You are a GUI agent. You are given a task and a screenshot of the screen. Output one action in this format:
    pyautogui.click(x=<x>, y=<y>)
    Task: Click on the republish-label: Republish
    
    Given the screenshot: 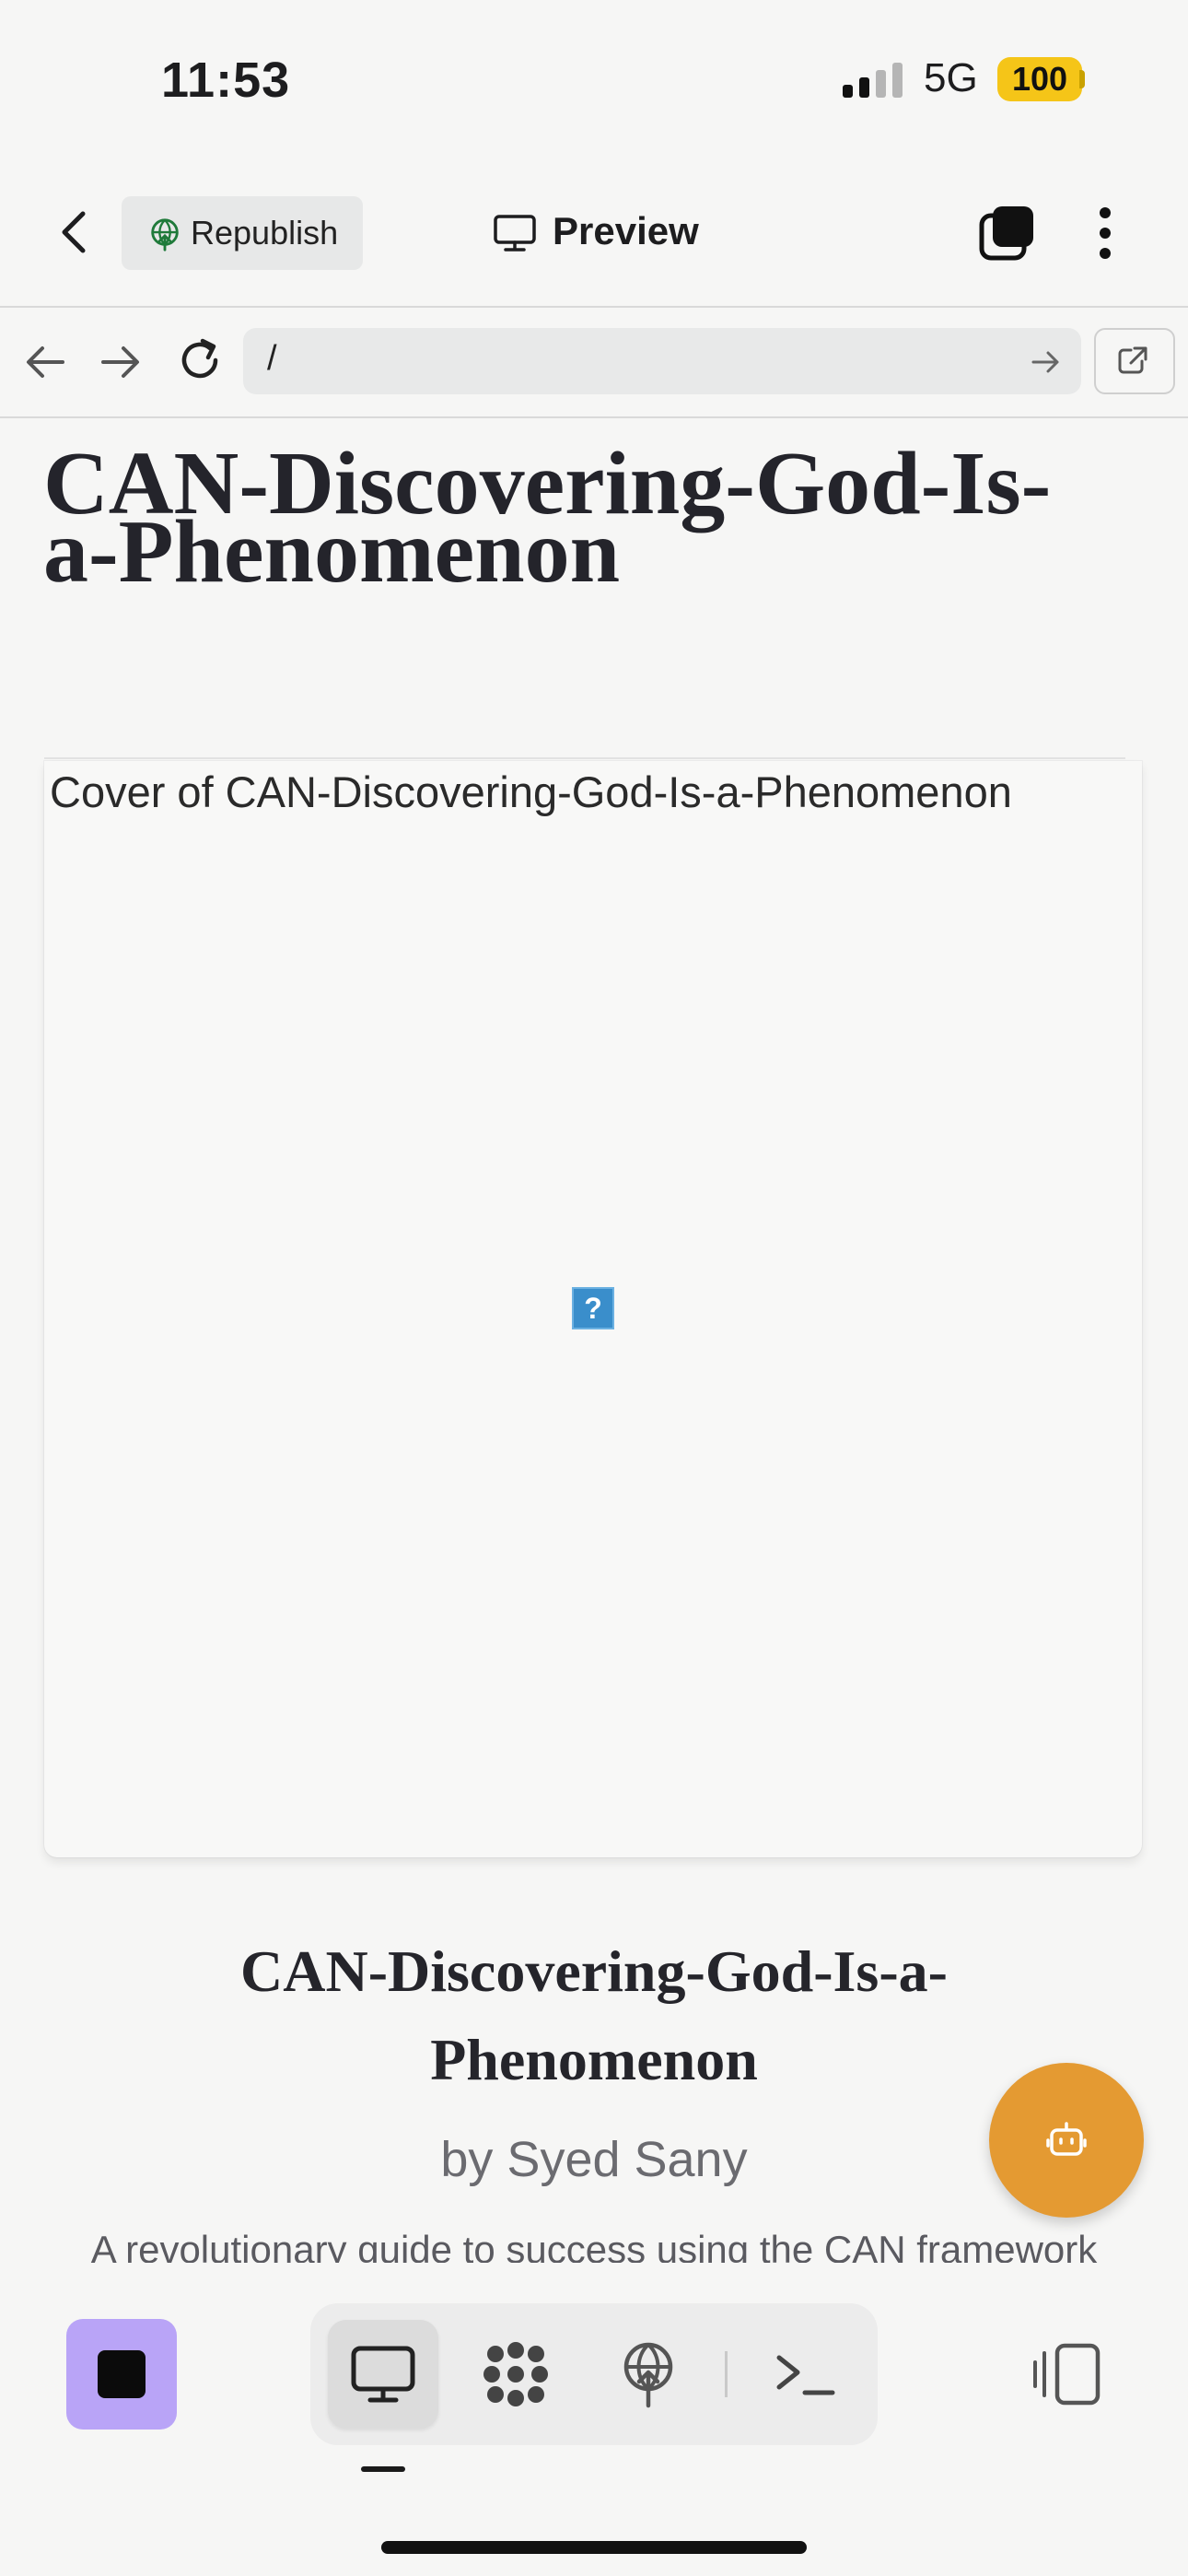 What is the action you would take?
    pyautogui.click(x=265, y=233)
    